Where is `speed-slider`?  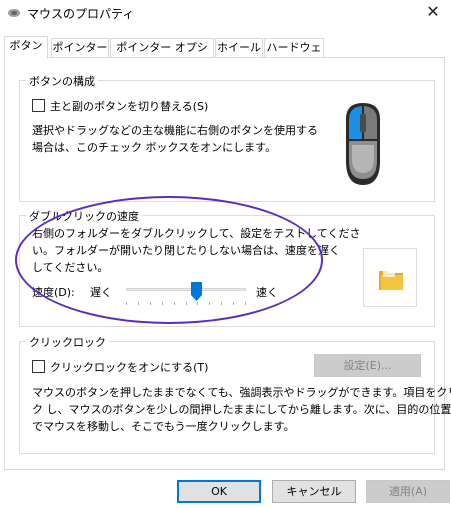 speed-slider is located at coordinates (186, 293).